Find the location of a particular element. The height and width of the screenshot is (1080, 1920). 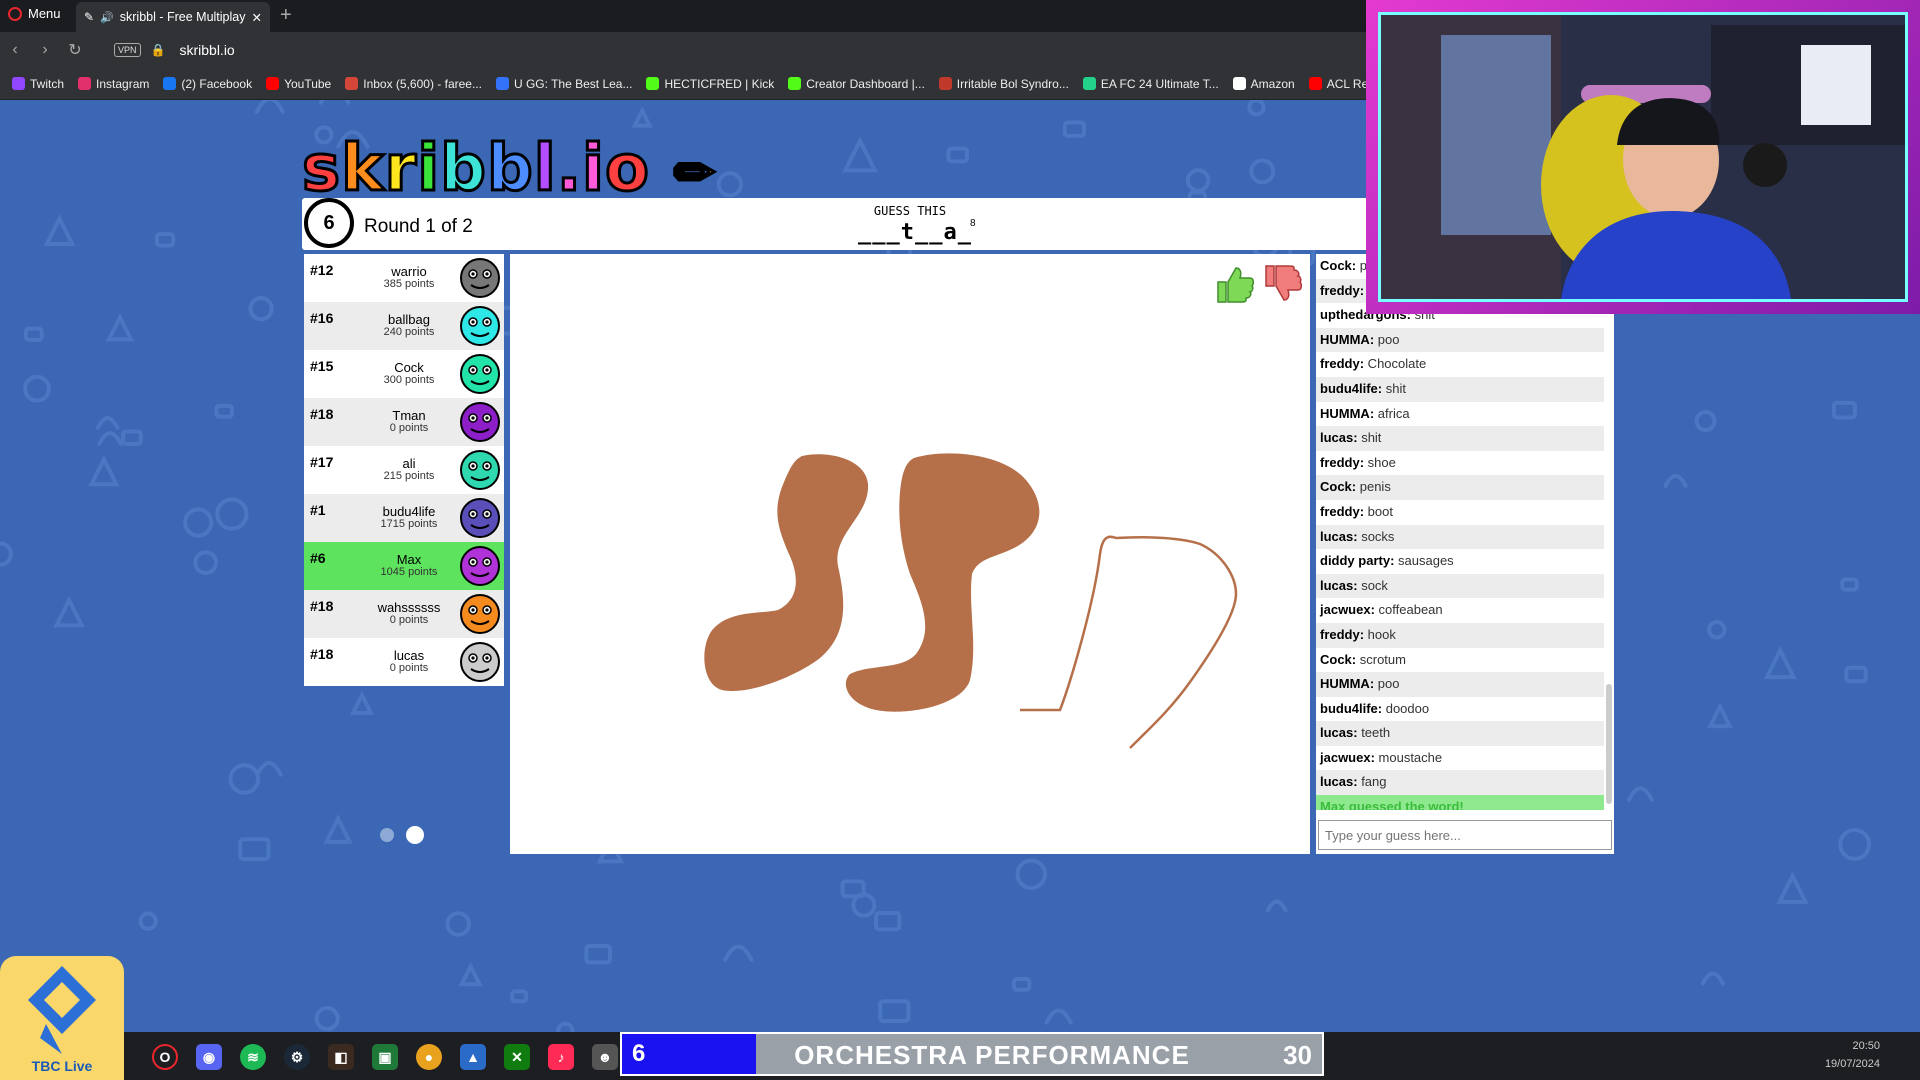

bookmark-item: Amazon is located at coordinates (1263, 84).